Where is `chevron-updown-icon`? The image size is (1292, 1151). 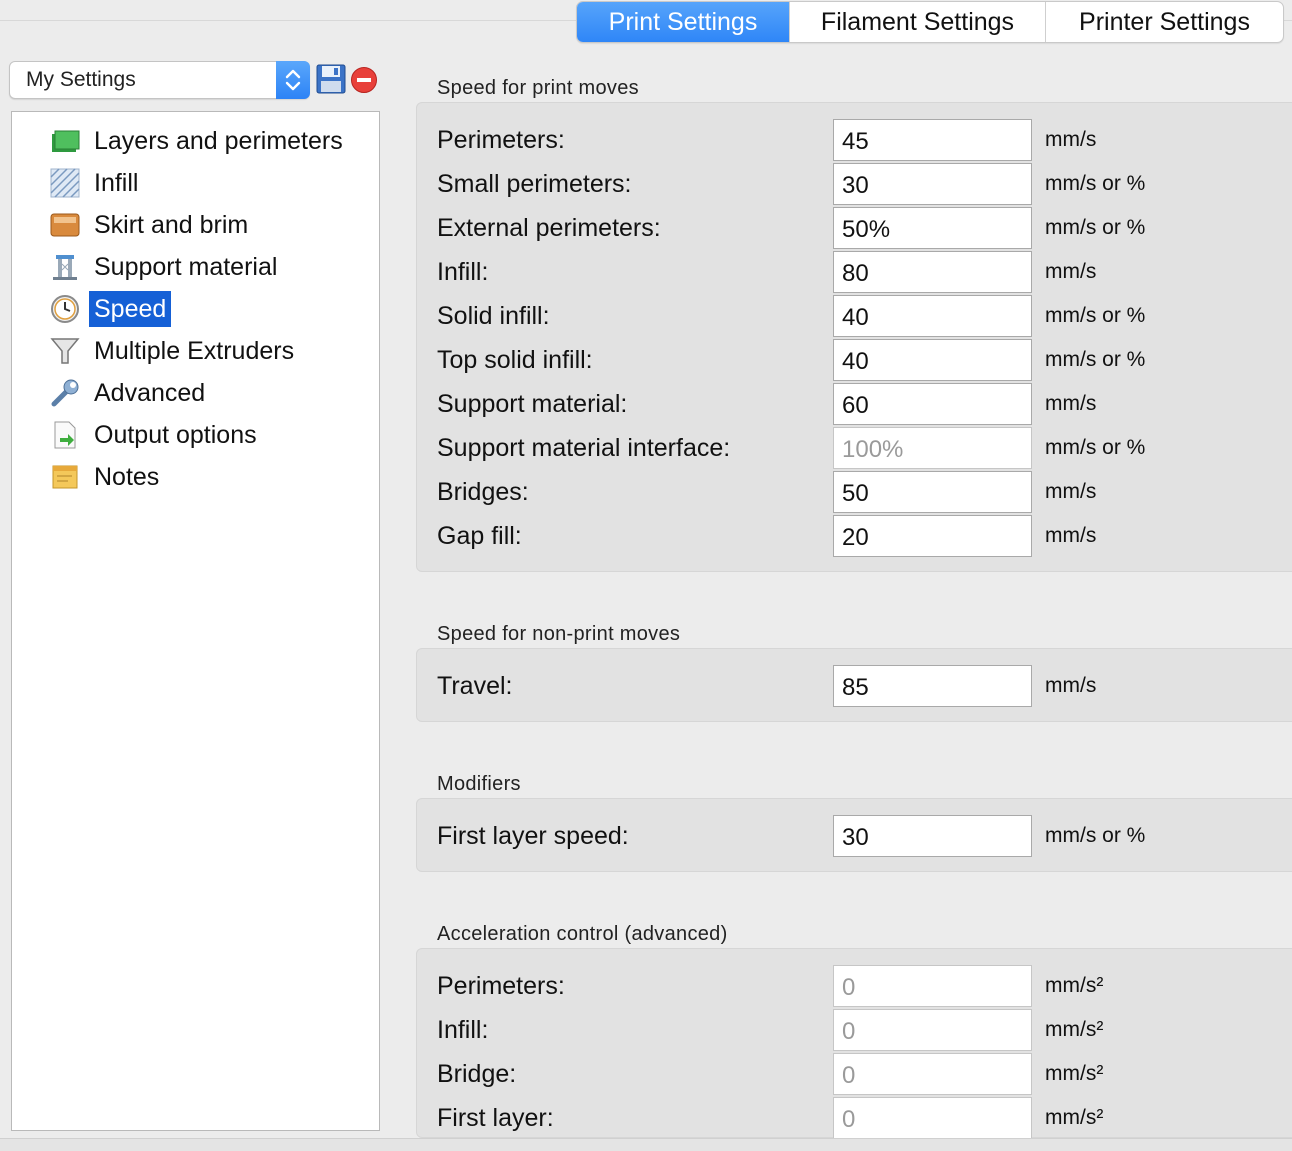 chevron-updown-icon is located at coordinates (293, 80).